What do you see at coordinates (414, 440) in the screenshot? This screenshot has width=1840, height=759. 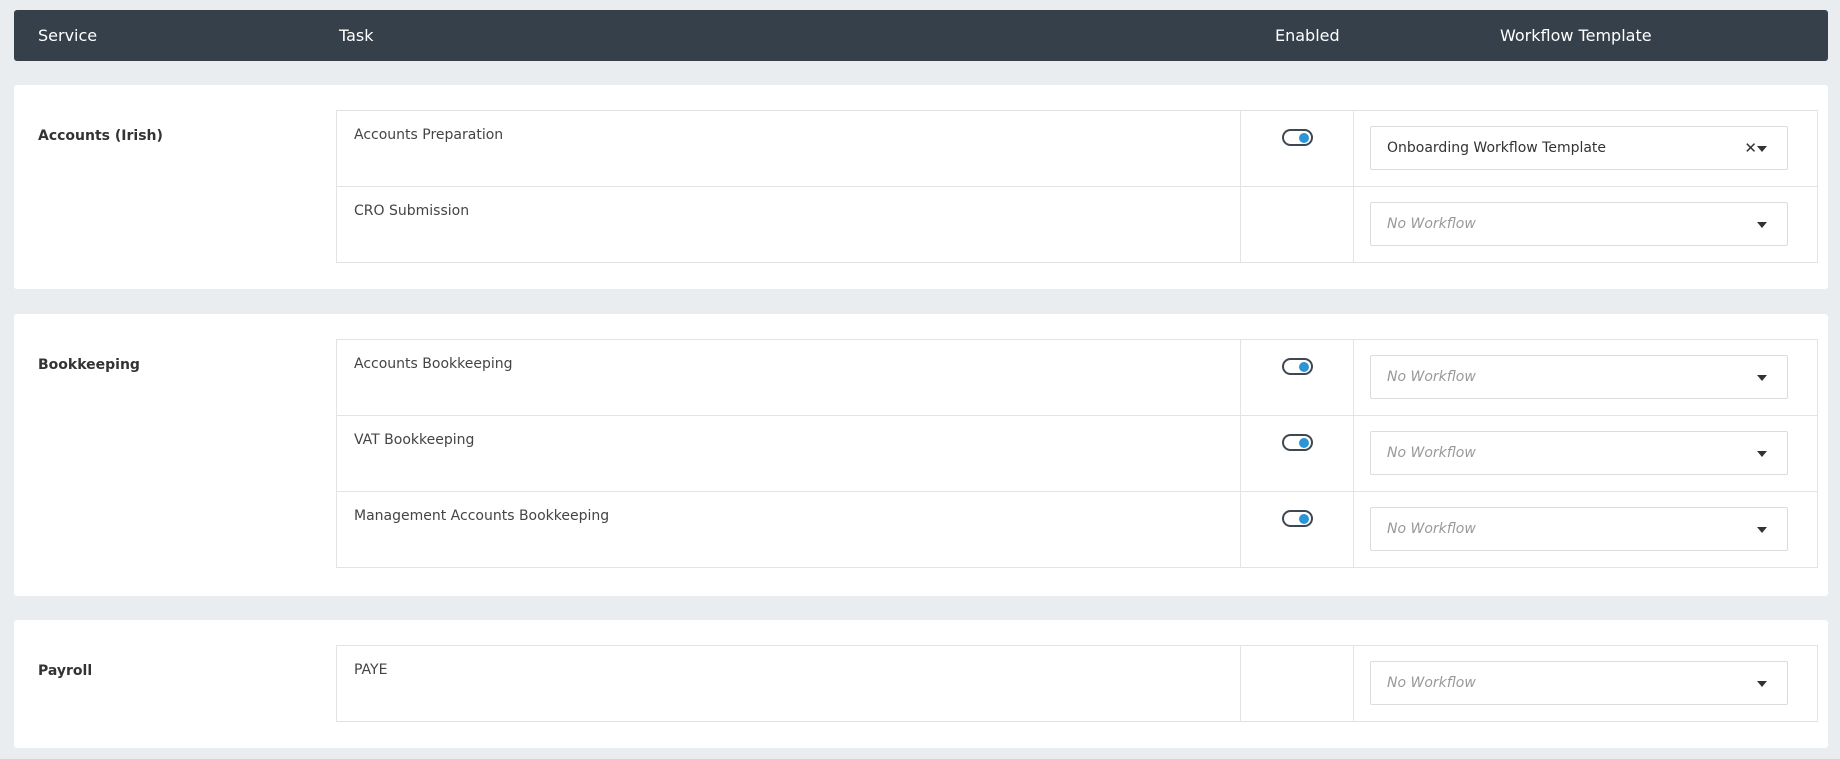 I see `task-name: VAT Bookkeeping` at bounding box center [414, 440].